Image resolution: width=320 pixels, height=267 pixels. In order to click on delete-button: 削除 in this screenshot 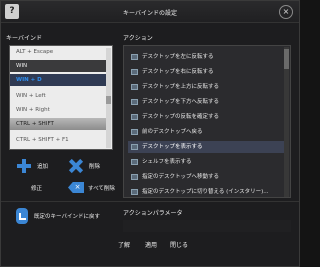, I will do `click(84, 166)`.